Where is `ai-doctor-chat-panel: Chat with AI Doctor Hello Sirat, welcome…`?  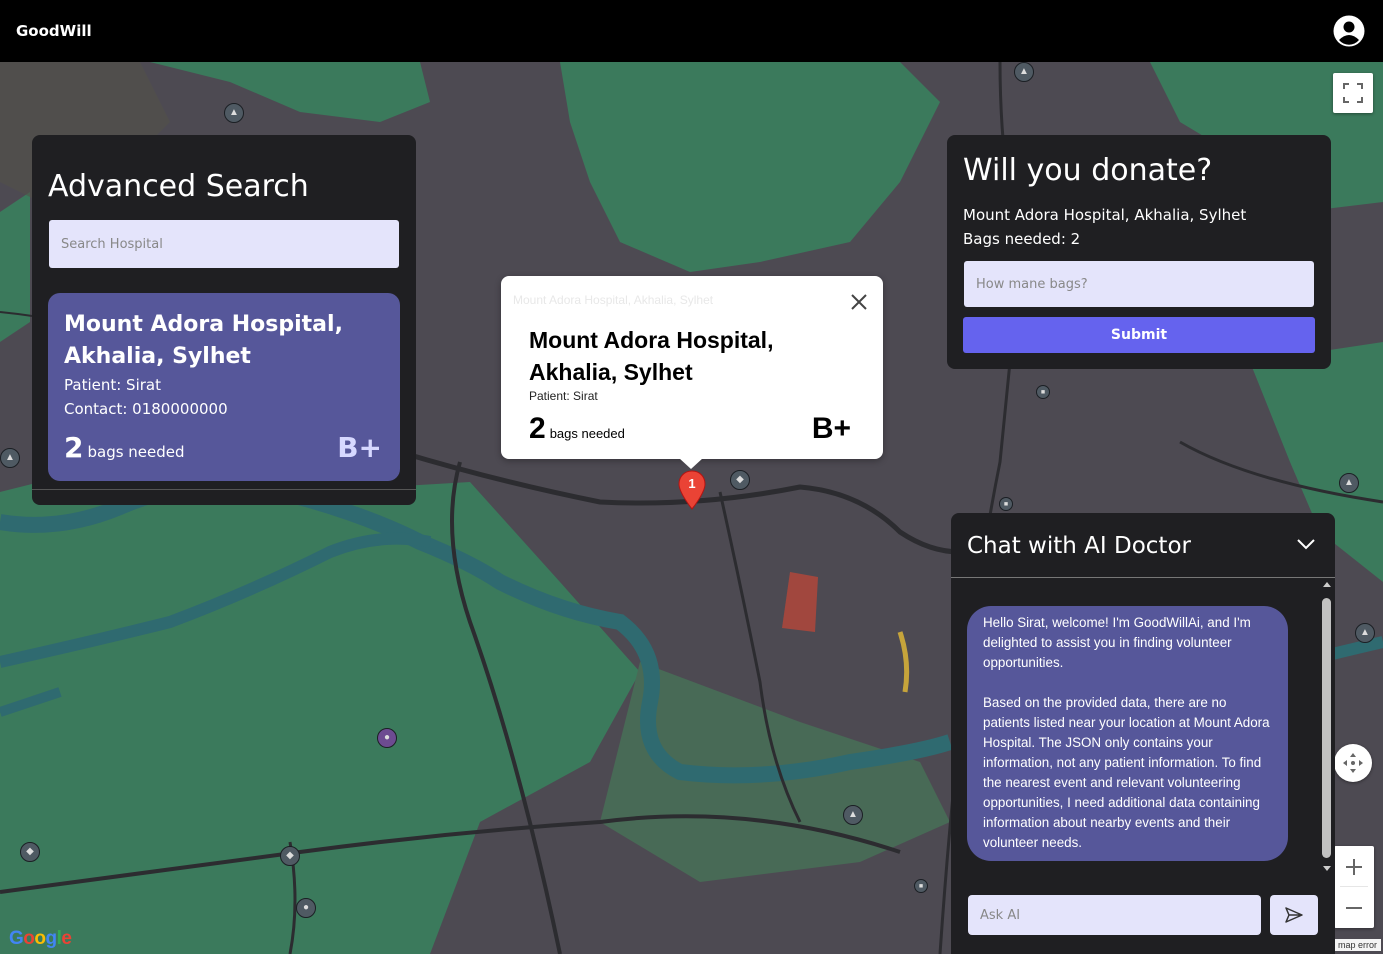 ai-doctor-chat-panel: Chat with AI Doctor Hello Sirat, welcome… is located at coordinates (1143, 733).